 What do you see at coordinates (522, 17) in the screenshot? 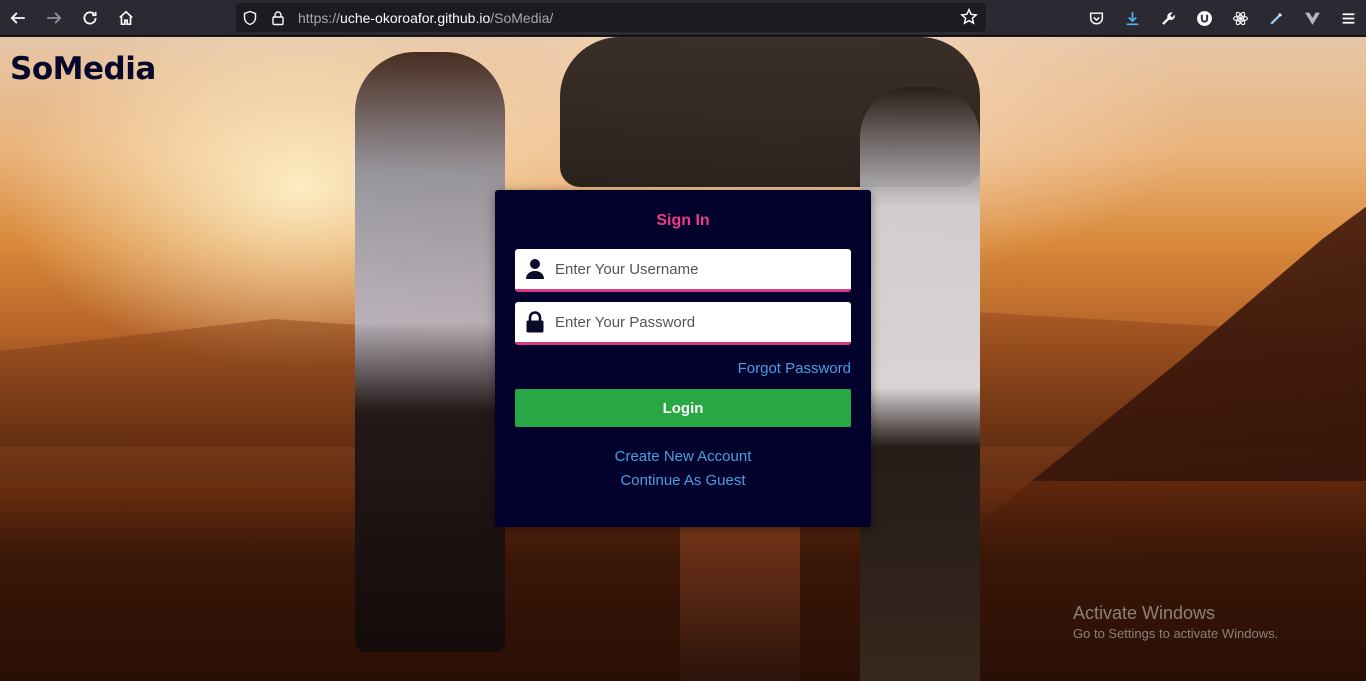
I see `url-path: /SoMedia/` at bounding box center [522, 17].